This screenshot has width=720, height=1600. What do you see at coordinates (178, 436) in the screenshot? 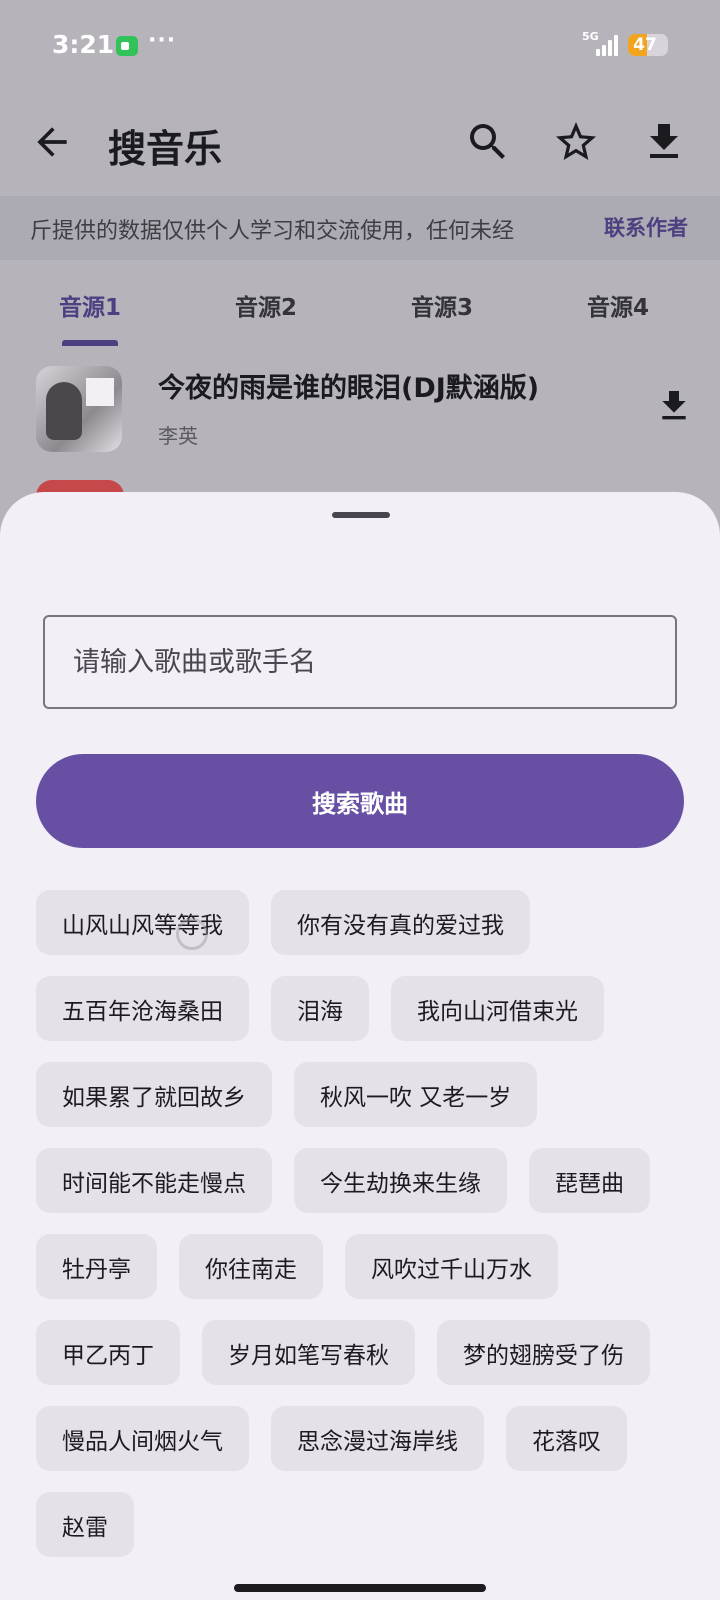
I see `song-artist: 李英` at bounding box center [178, 436].